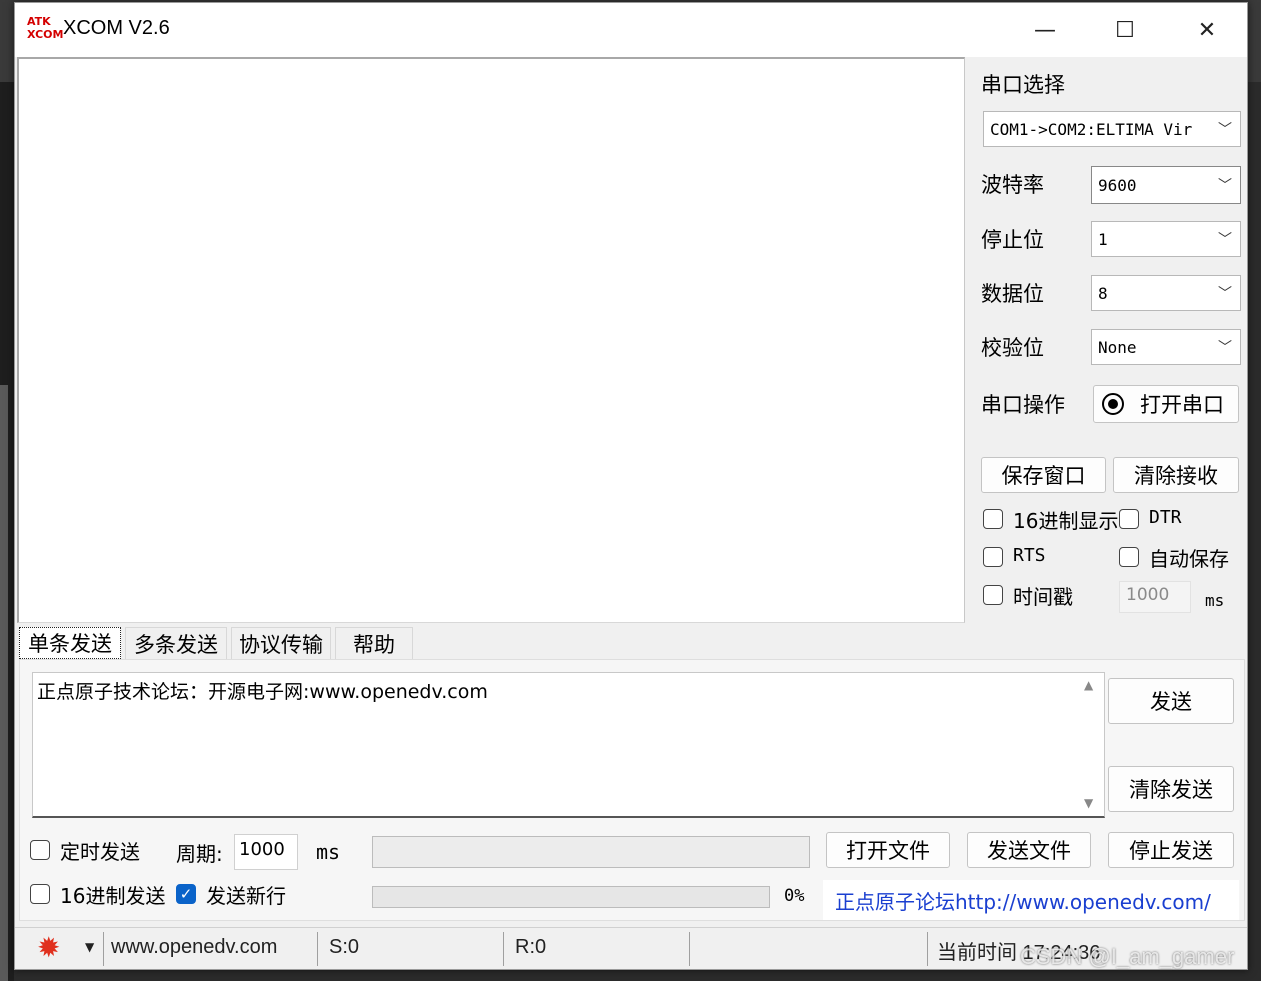 The image size is (1261, 981). I want to click on port-select-label: 串口选择, so click(1023, 85).